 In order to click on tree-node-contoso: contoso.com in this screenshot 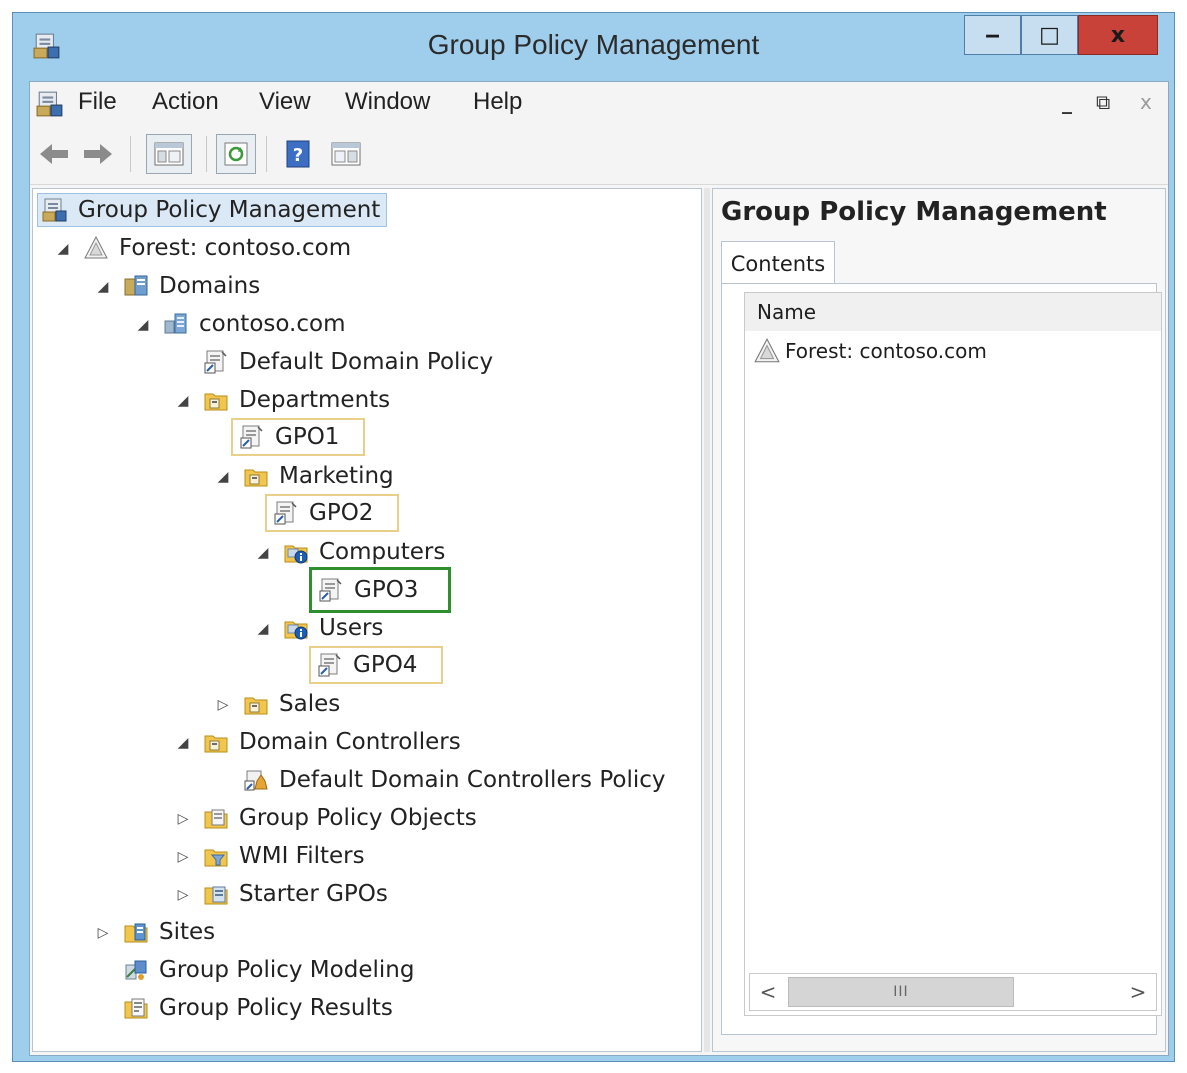, I will do `click(254, 324)`.